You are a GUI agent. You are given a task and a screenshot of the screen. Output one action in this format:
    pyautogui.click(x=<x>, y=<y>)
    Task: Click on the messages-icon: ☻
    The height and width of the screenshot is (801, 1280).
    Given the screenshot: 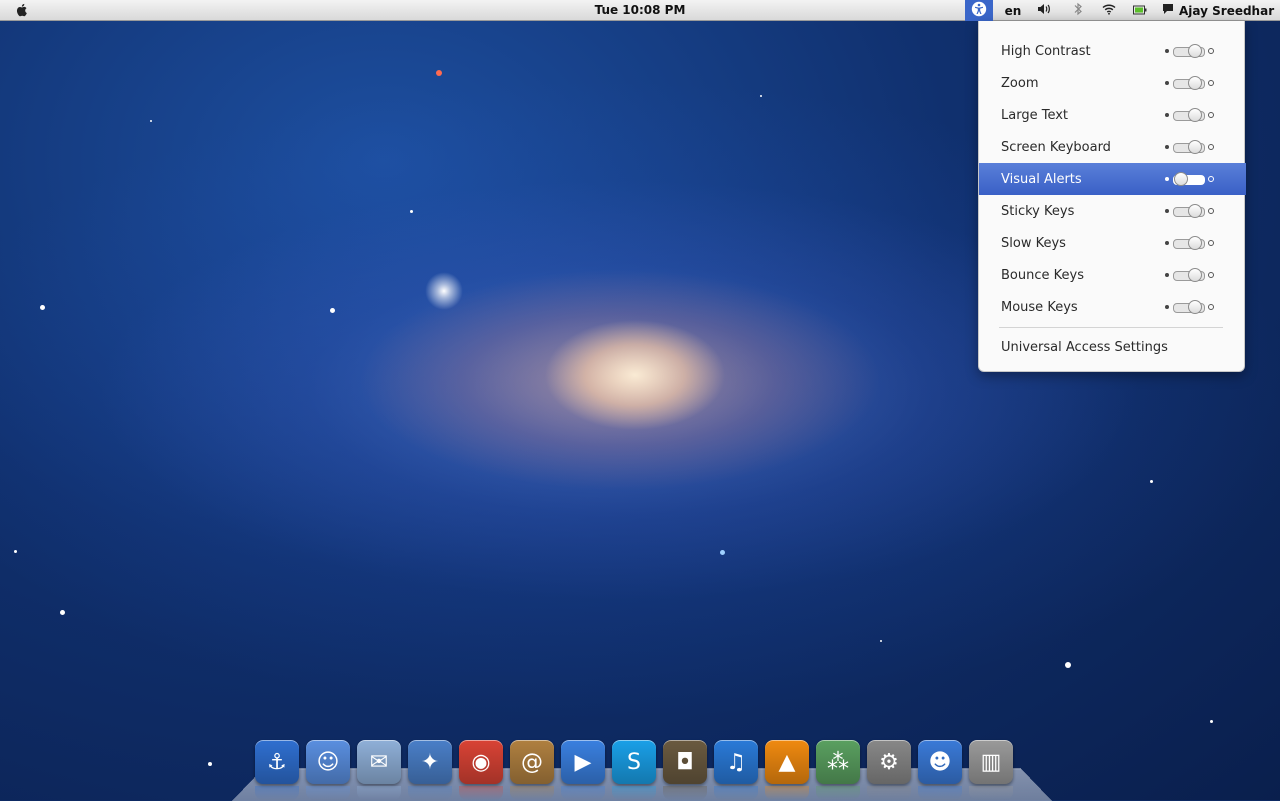 What is the action you would take?
    pyautogui.click(x=940, y=762)
    